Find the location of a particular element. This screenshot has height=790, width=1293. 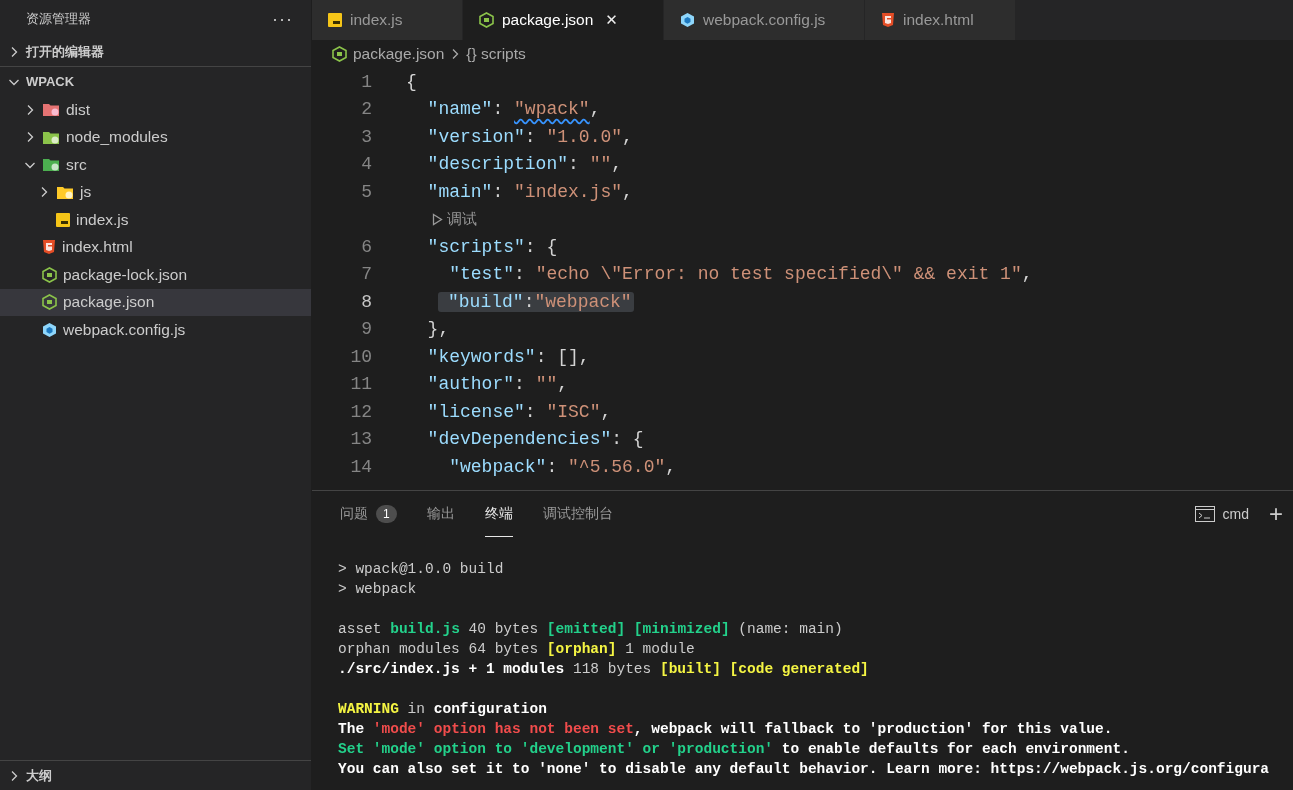

line-number: 13 is located at coordinates (361, 439).